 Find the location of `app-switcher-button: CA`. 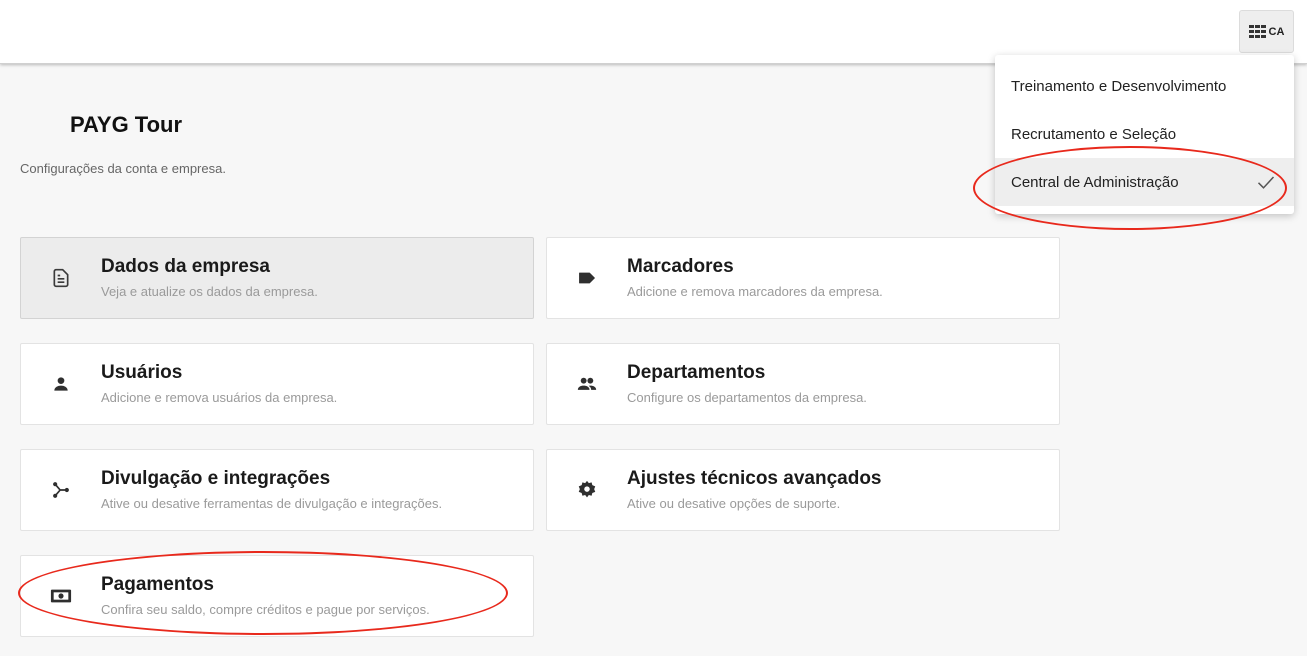

app-switcher-button: CA is located at coordinates (1266, 31).